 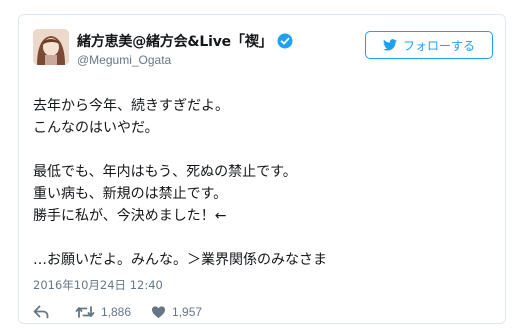 I want to click on reply-button, so click(x=41, y=312).